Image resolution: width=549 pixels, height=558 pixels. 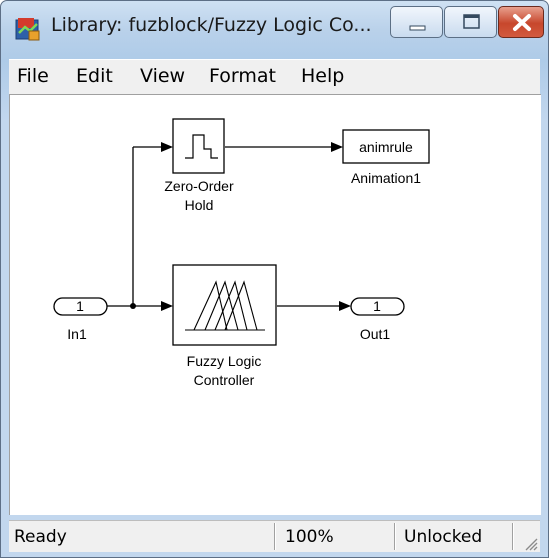 What do you see at coordinates (28, 29) in the screenshot?
I see `simulink-app-icon` at bounding box center [28, 29].